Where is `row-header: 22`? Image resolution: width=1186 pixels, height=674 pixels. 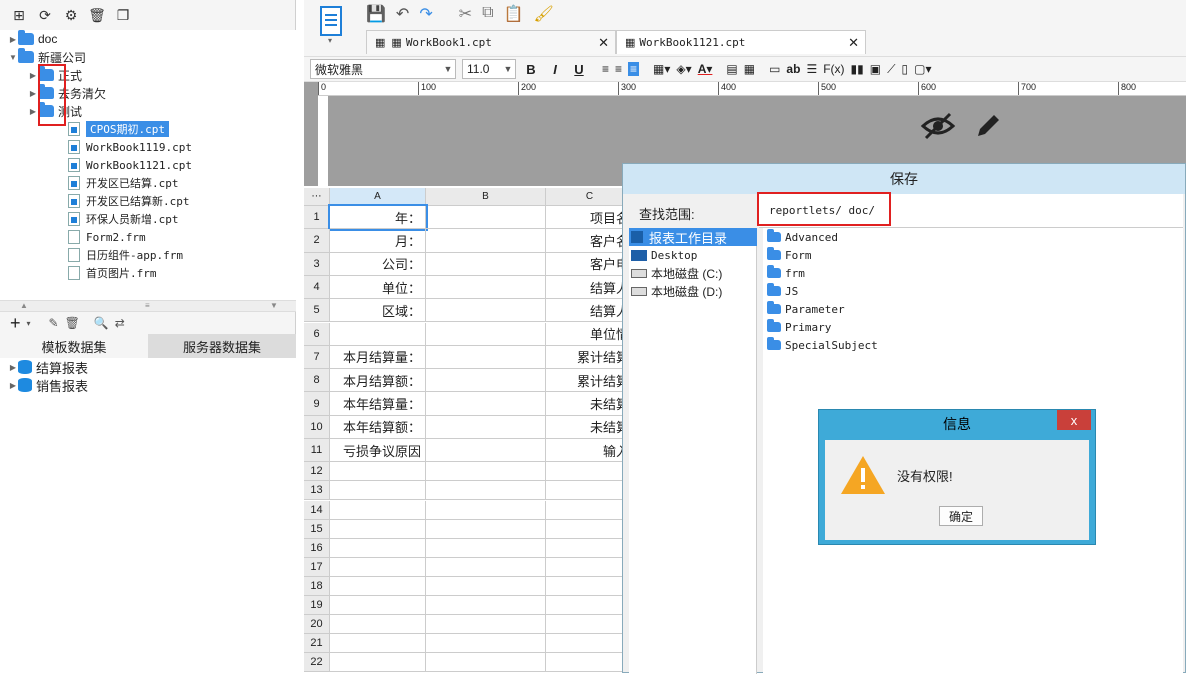 row-header: 22 is located at coordinates (317, 663).